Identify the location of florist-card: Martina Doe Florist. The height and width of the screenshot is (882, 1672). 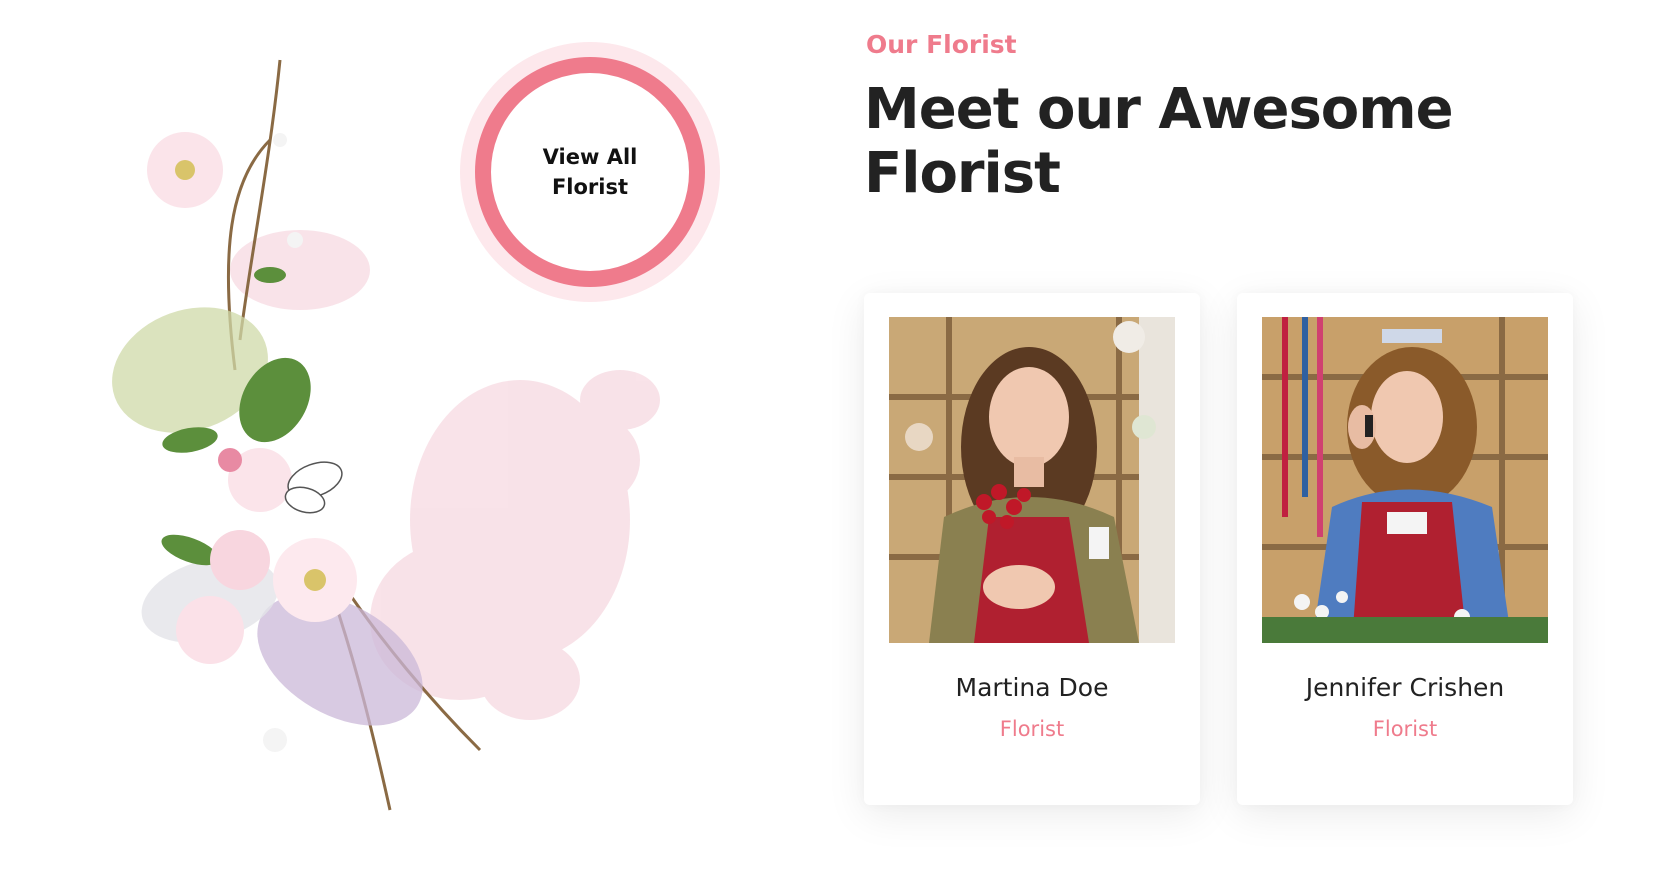
(1032, 549).